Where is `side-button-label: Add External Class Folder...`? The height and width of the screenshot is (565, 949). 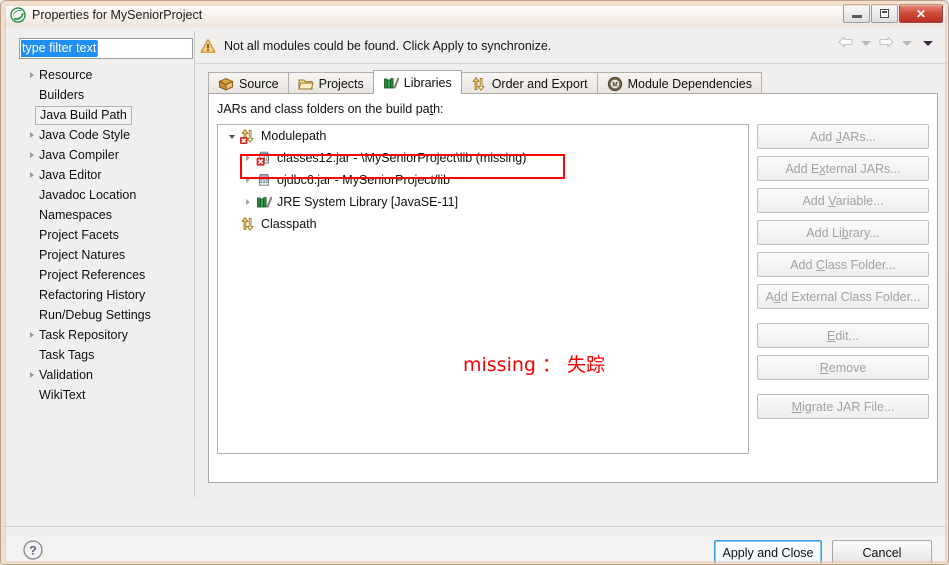
side-button-label: Add External Class Folder... is located at coordinates (843, 296).